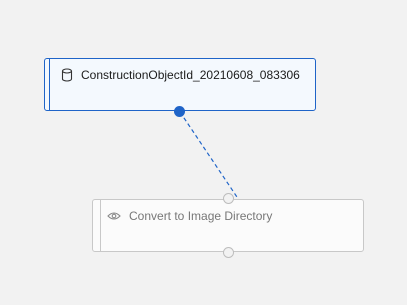  What do you see at coordinates (114, 216) in the screenshot?
I see `eye-icon` at bounding box center [114, 216].